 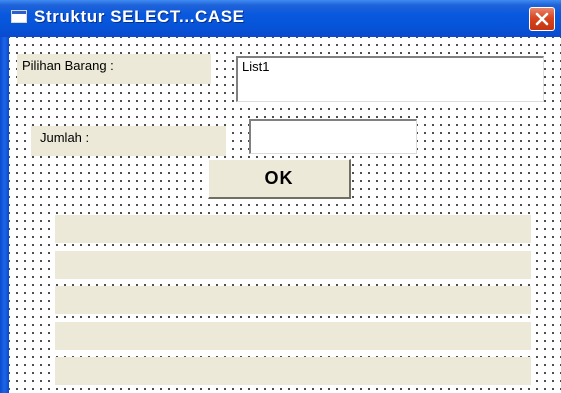 I want to click on close-icon, so click(x=542, y=19).